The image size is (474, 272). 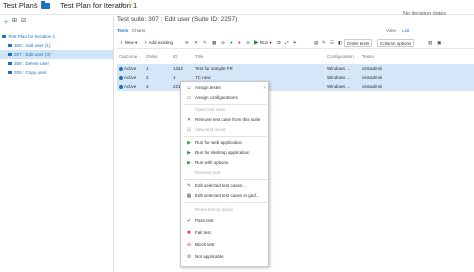 I want to click on result-icon: ▤, so click(x=189, y=130).